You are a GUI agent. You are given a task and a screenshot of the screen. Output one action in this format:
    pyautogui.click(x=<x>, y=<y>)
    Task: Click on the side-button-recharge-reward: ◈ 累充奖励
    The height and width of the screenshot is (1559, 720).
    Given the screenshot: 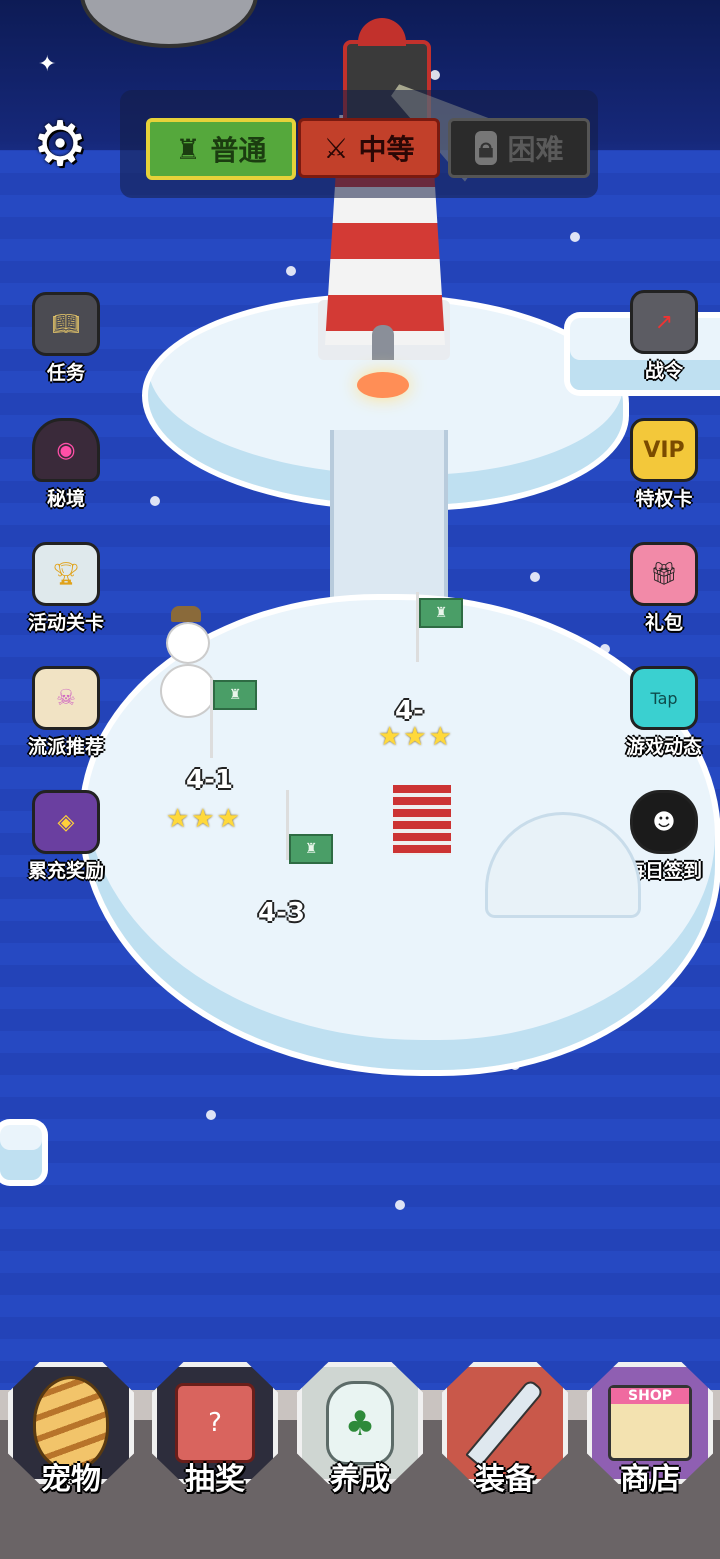 What is the action you would take?
    pyautogui.click(x=66, y=836)
    